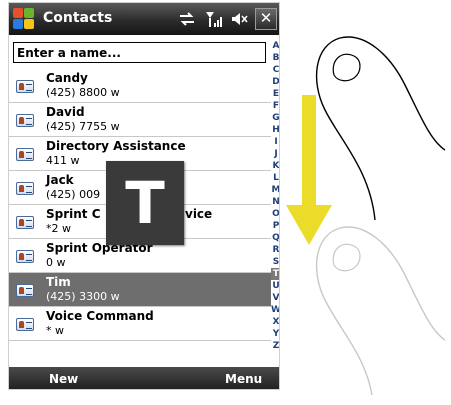 The width and height of the screenshot is (451, 405). I want to click on windows-start-icon, so click(24, 19).